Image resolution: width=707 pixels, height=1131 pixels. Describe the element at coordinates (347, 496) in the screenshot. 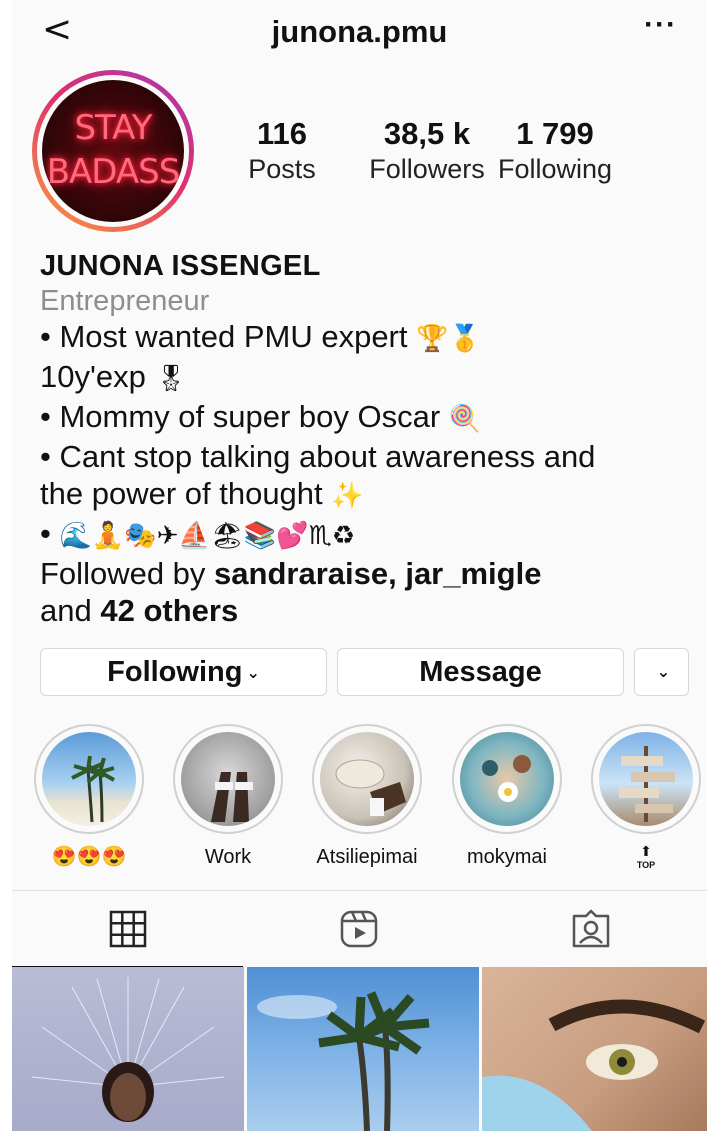

I see `bio-emoji: ✨` at that location.